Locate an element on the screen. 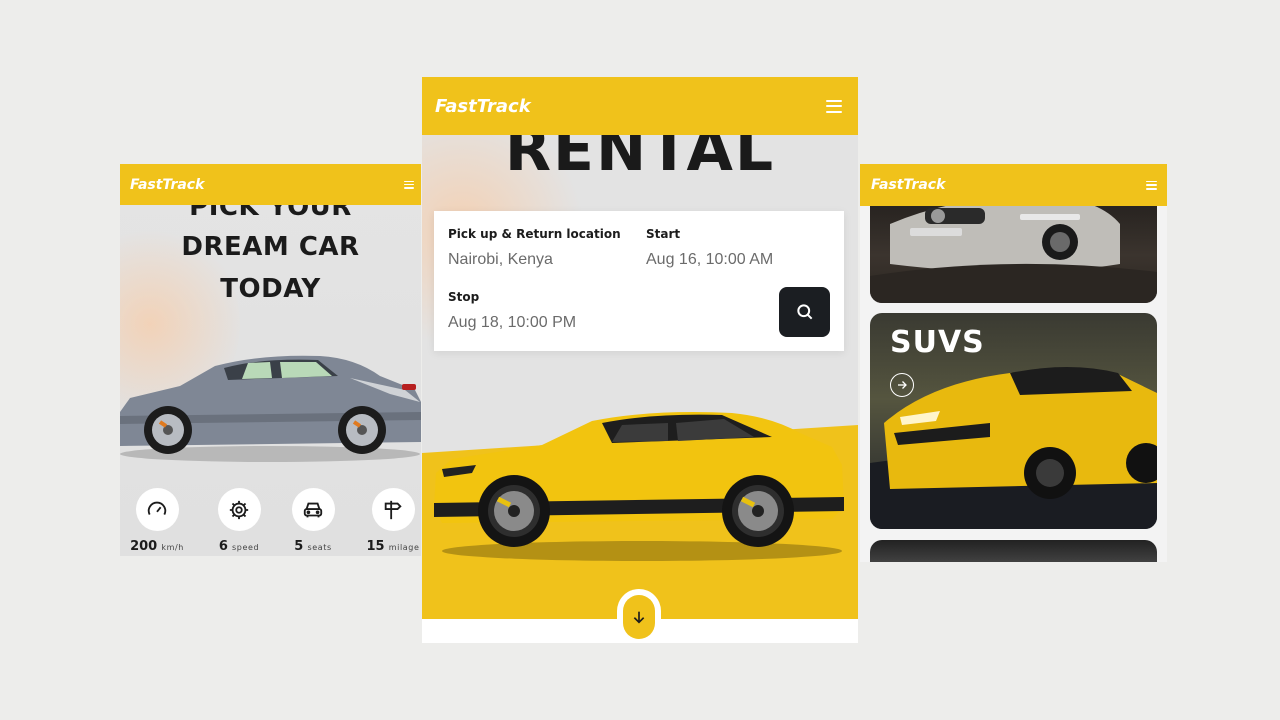  start-date-field: Start Aug 16, 10:00 AM is located at coordinates (709, 248).